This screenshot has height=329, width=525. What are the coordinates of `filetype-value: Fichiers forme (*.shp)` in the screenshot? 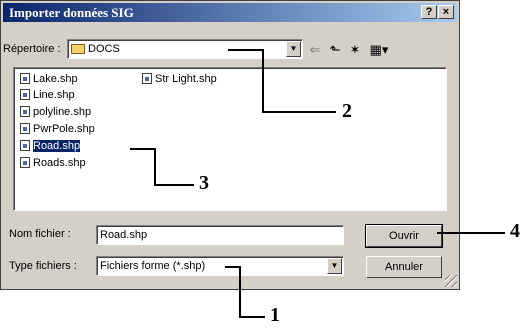 It's located at (153, 266).